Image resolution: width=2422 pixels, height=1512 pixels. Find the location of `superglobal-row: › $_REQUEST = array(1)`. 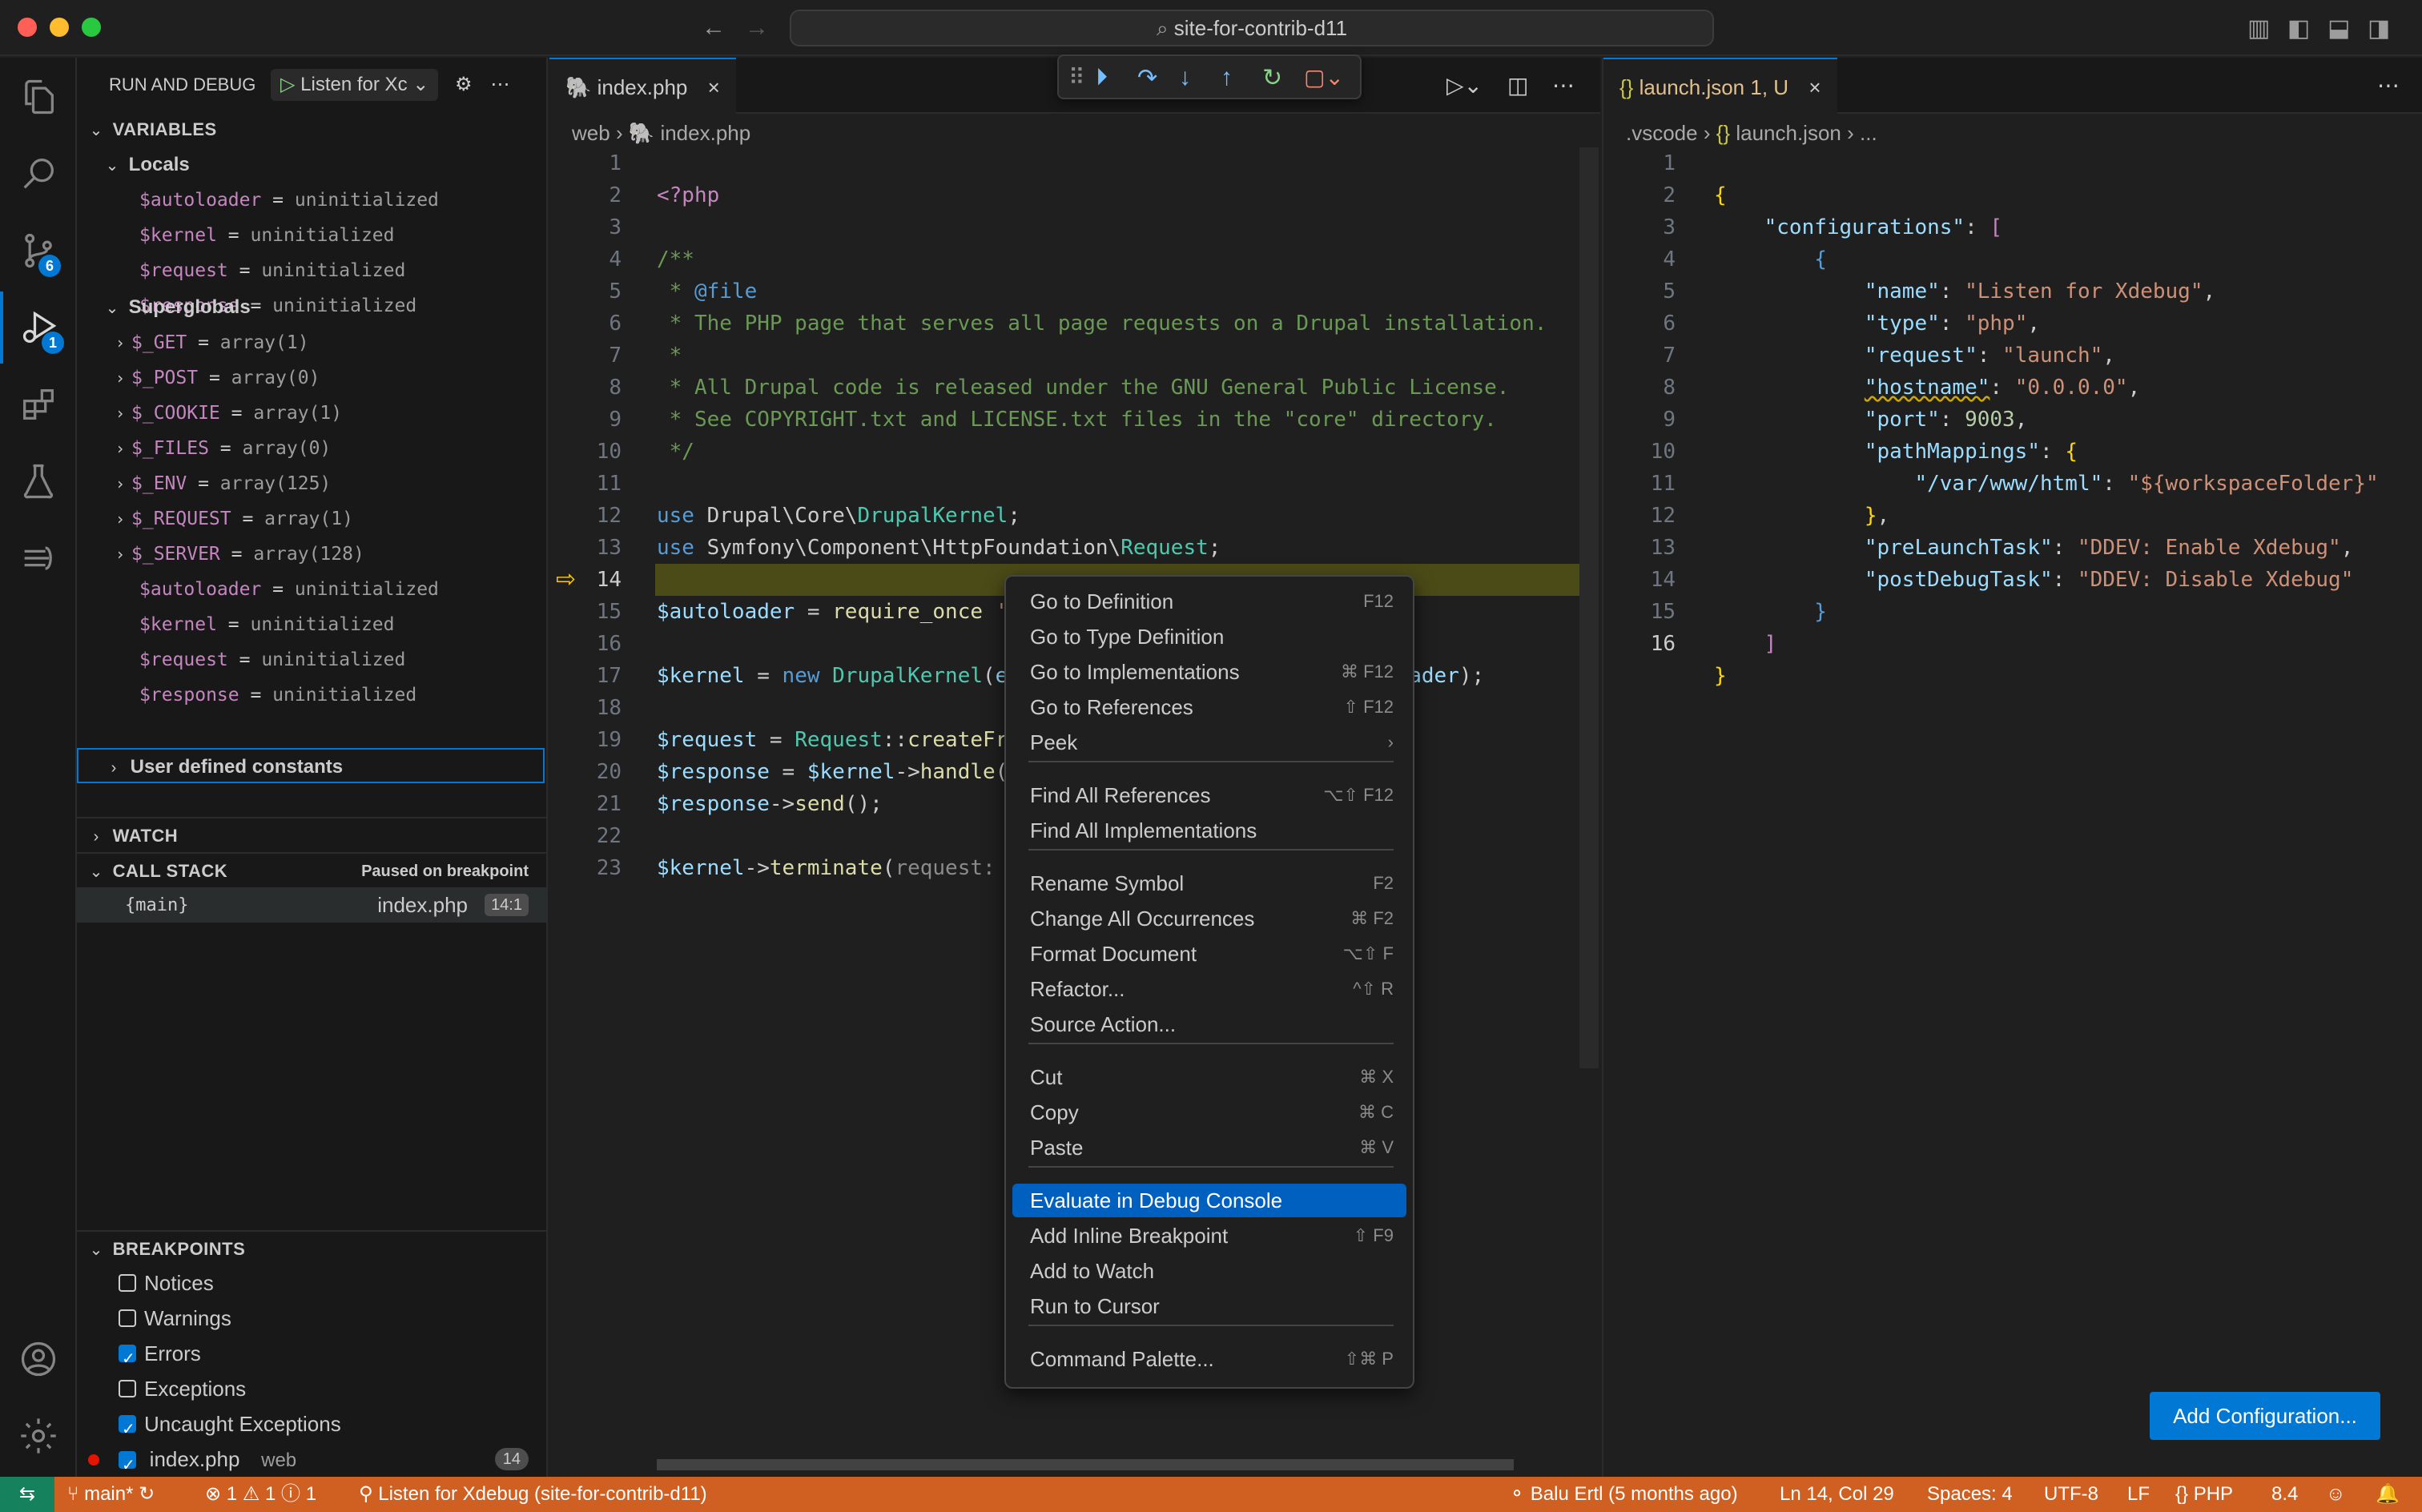

superglobal-row: › $_REQUEST = array(1) is located at coordinates (312, 519).